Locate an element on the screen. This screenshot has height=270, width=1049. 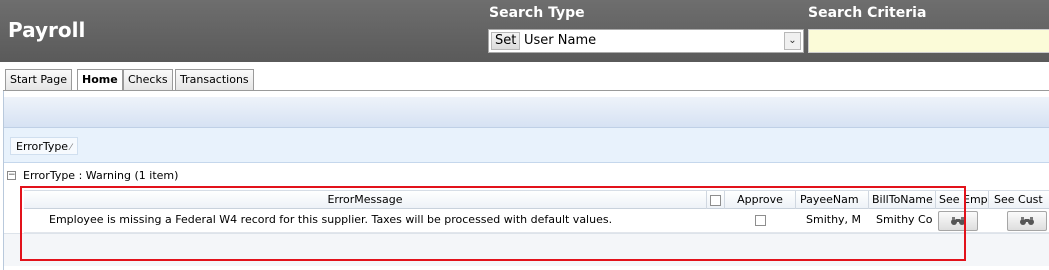
chevron-down-icon: ⌄ is located at coordinates (792, 41).